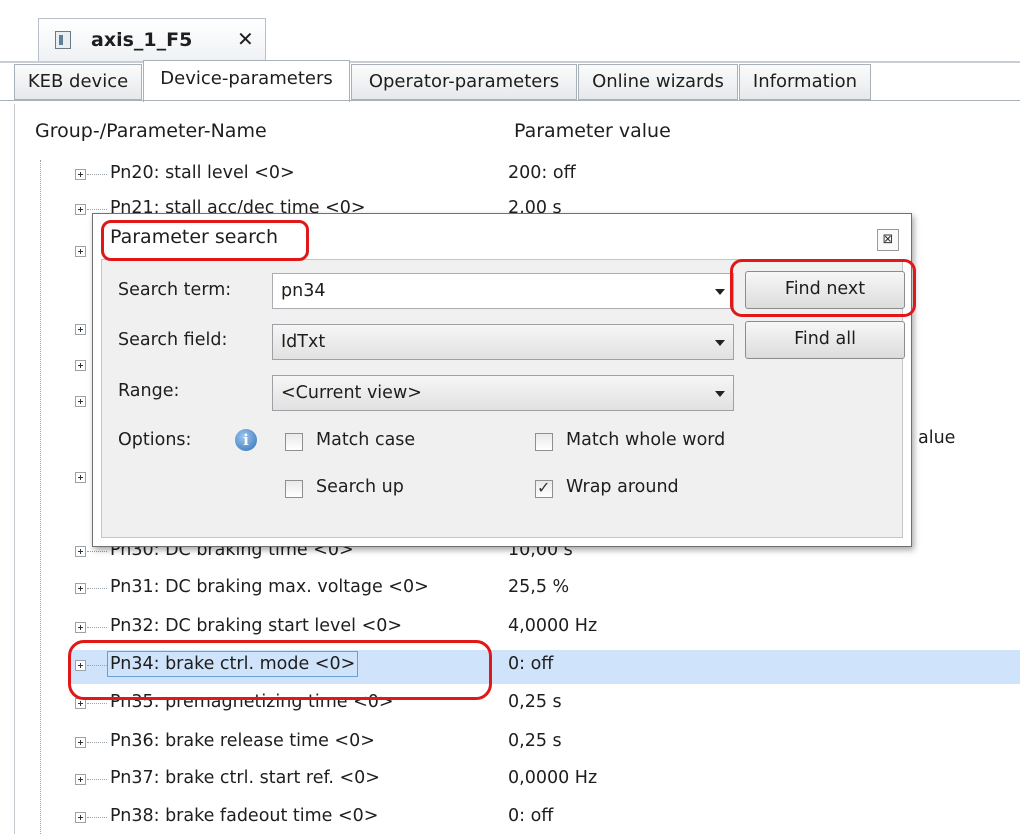 Image resolution: width=1020 pixels, height=836 pixels. Describe the element at coordinates (805, 82) in the screenshot. I see `tab-information: Information` at that location.